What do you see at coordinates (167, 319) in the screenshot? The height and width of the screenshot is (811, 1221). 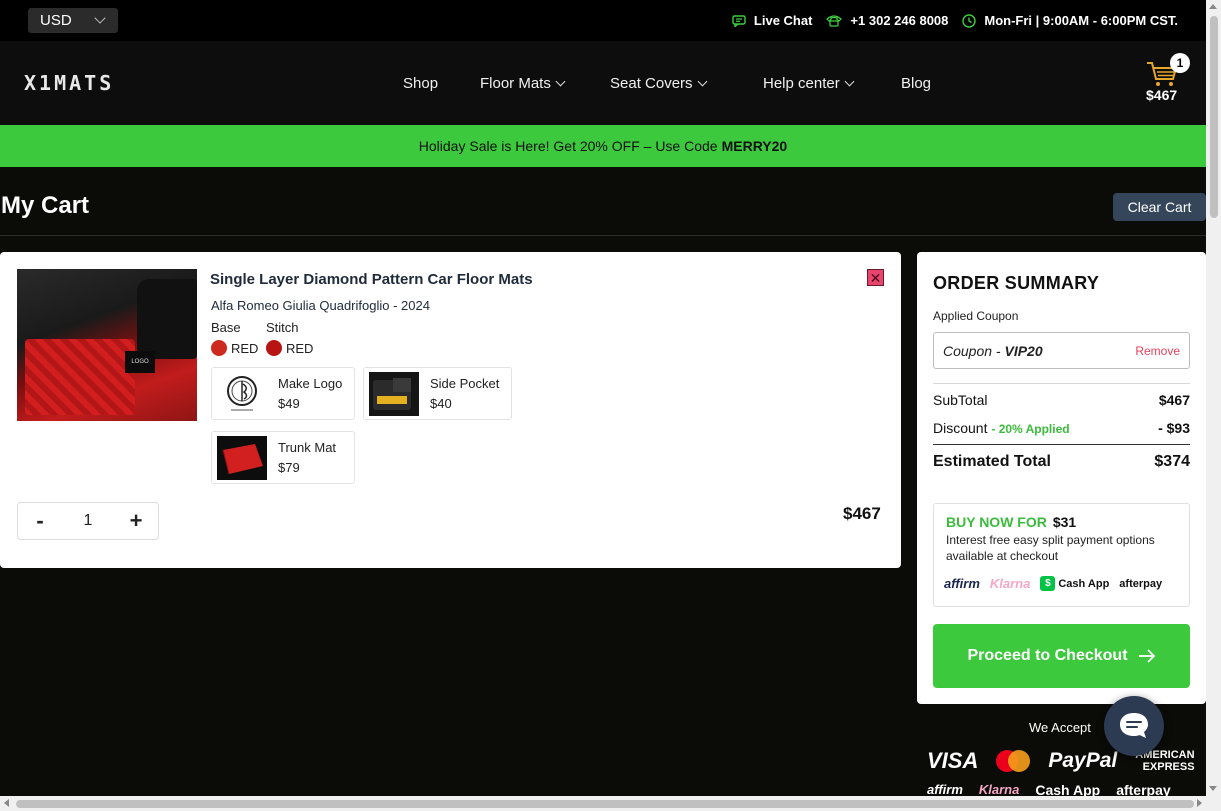 I see `seat-shape` at bounding box center [167, 319].